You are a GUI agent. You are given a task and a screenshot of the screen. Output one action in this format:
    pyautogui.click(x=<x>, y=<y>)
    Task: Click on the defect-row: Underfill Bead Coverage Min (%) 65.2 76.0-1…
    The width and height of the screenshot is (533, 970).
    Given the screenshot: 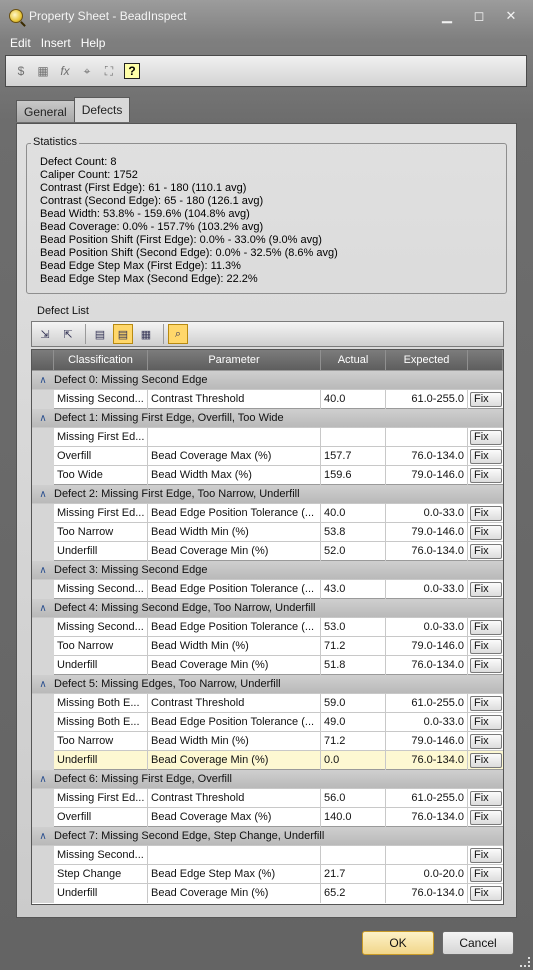 What is the action you would take?
    pyautogui.click(x=267, y=893)
    